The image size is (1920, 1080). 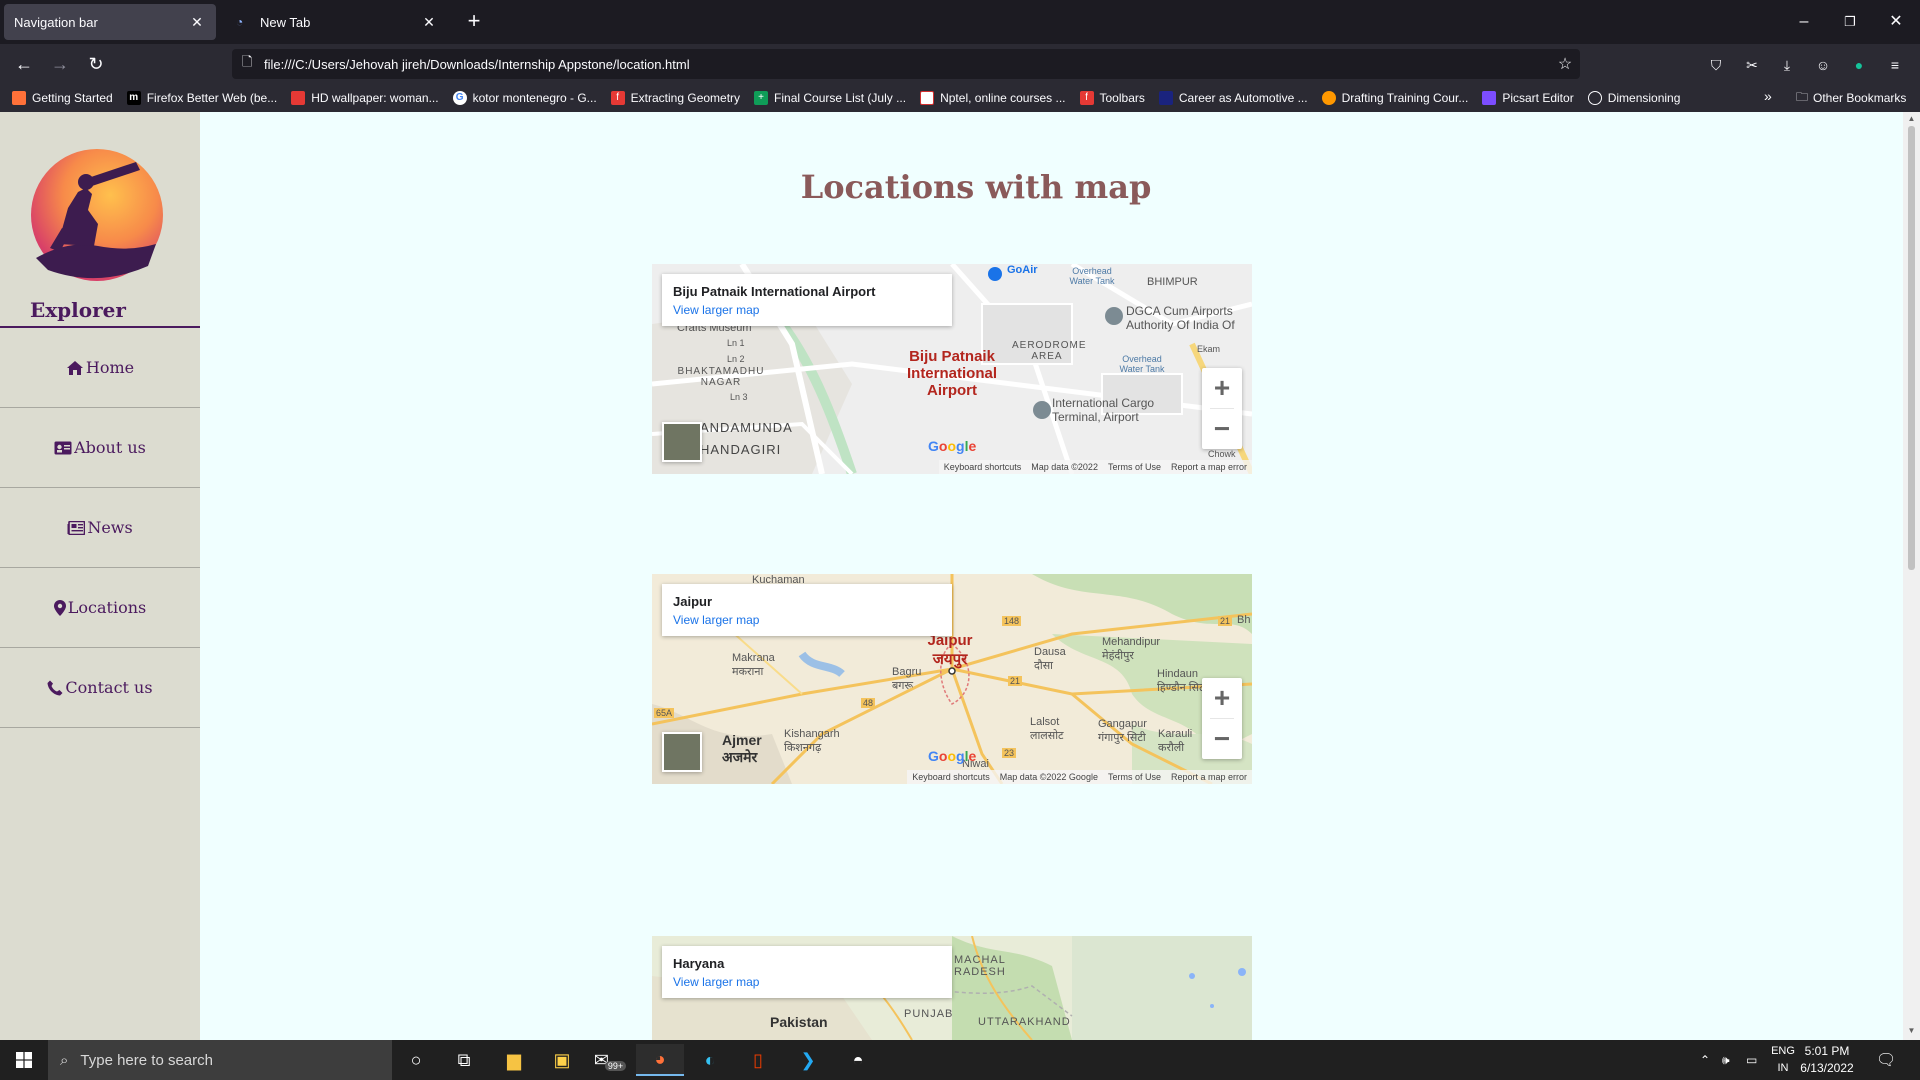 I want to click on phone-icon, so click(x=55, y=688).